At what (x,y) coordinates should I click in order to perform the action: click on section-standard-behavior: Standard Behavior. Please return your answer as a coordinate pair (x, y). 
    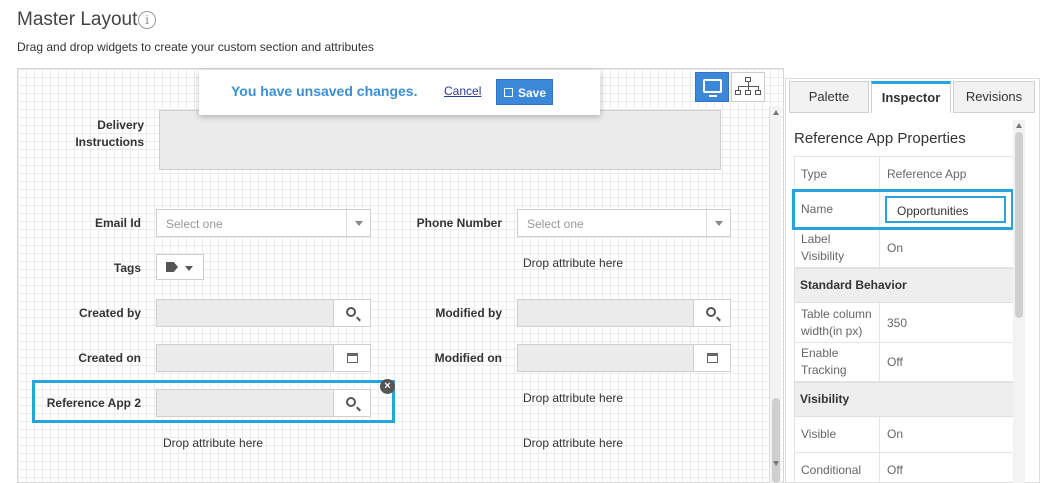
    Looking at the image, I should click on (904, 285).